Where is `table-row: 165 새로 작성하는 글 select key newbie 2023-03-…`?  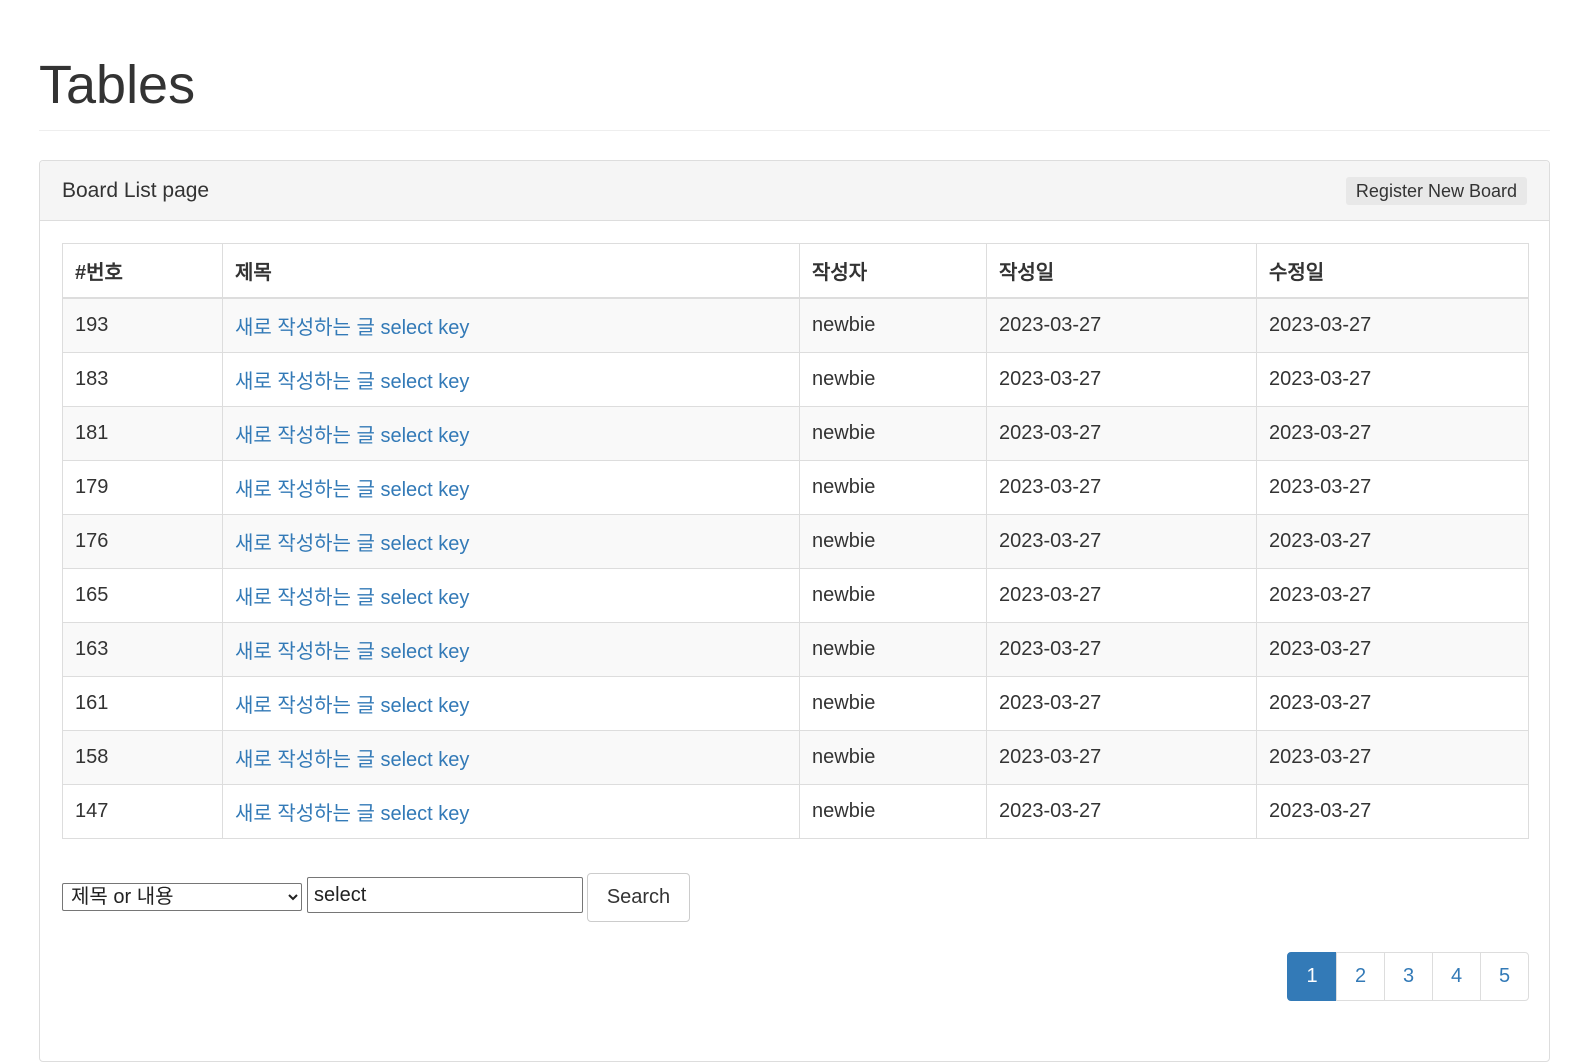 table-row: 165 새로 작성하는 글 select key newbie 2023-03-… is located at coordinates (795, 595).